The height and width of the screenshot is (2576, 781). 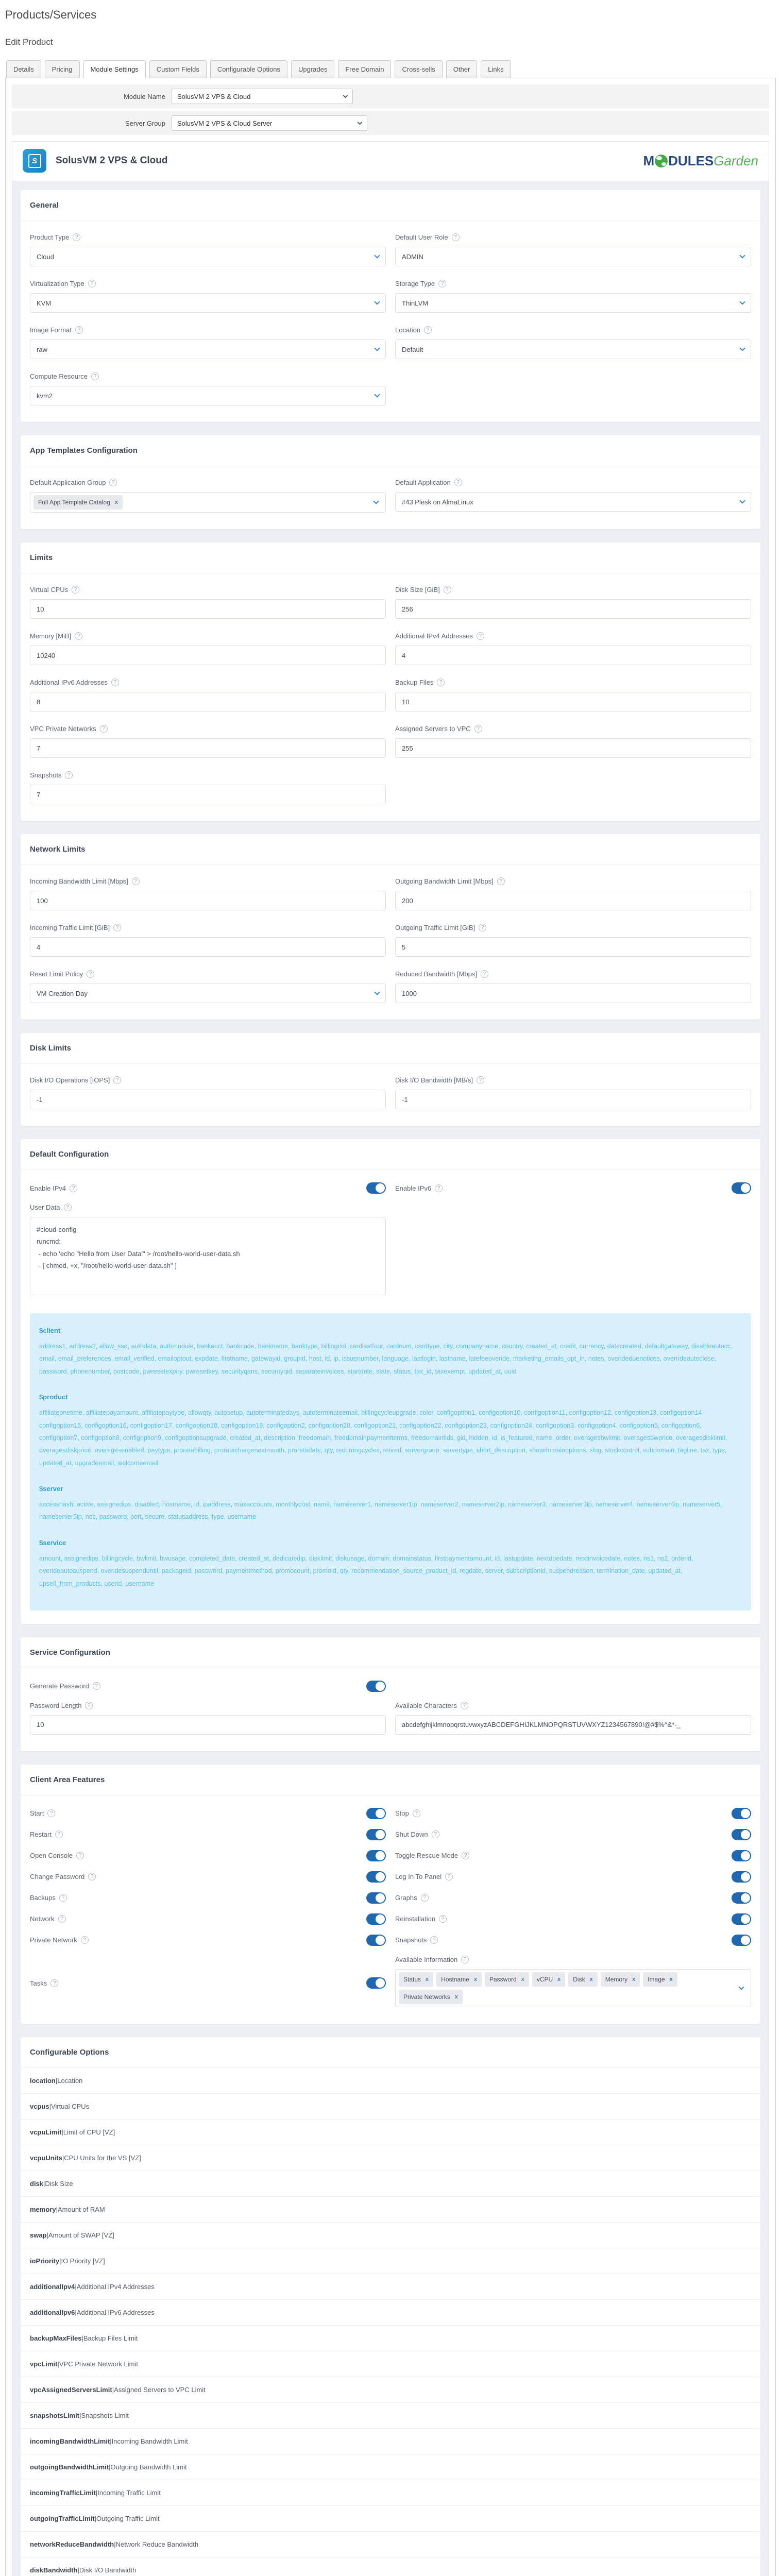 I want to click on storage-type-select: ThinLVM, so click(x=573, y=303).